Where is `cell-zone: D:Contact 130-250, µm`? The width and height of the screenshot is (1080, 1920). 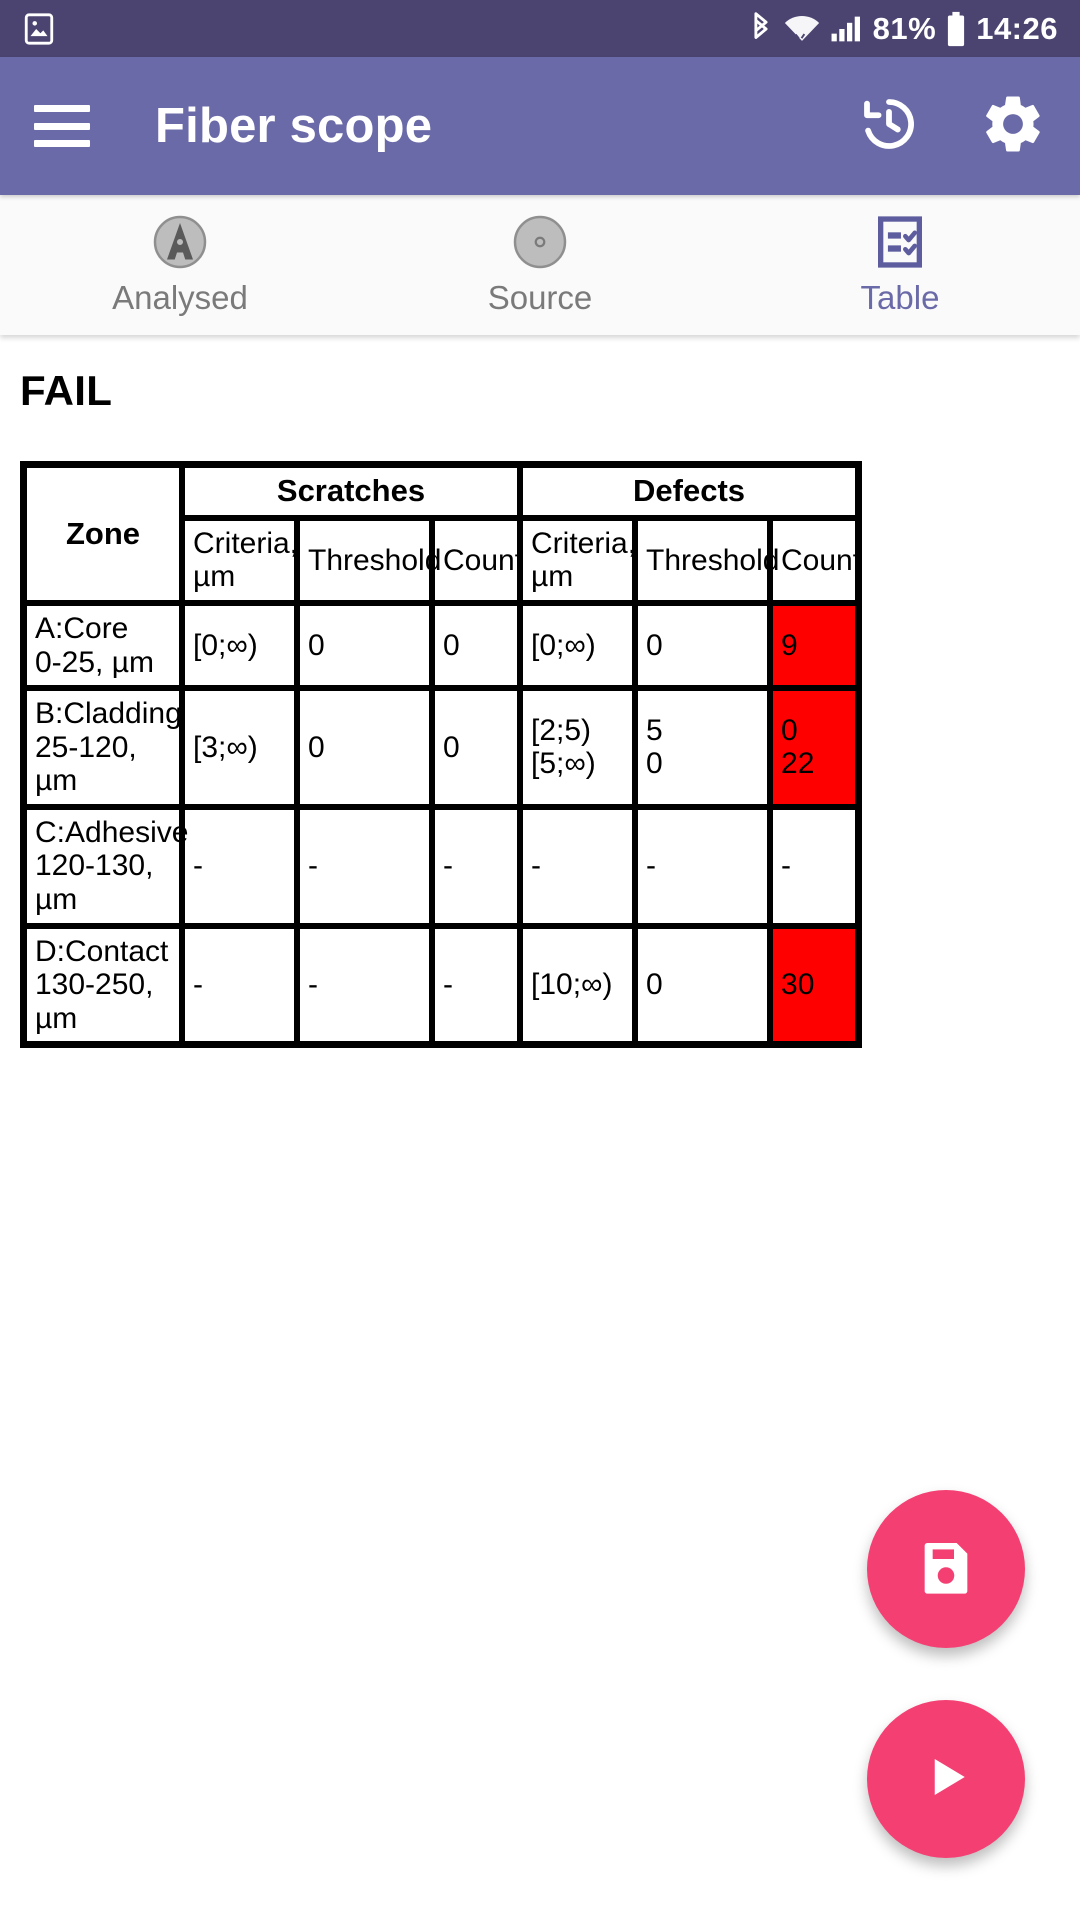 cell-zone: D:Contact 130-250, µm is located at coordinates (103, 985).